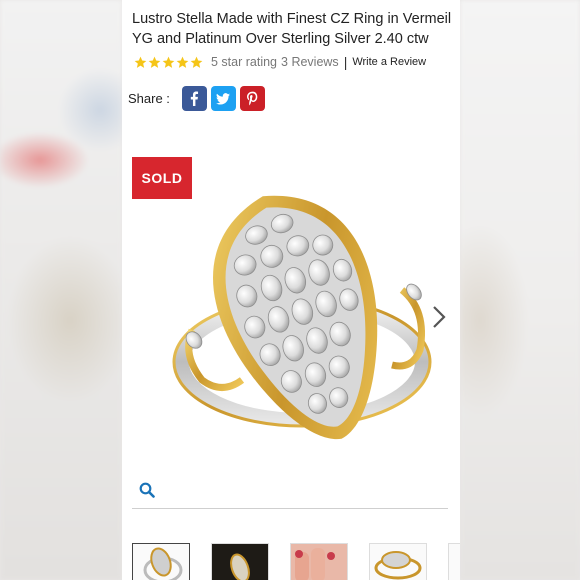 This screenshot has width=580, height=580. I want to click on thumbnail-ring-on-hand, so click(319, 561).